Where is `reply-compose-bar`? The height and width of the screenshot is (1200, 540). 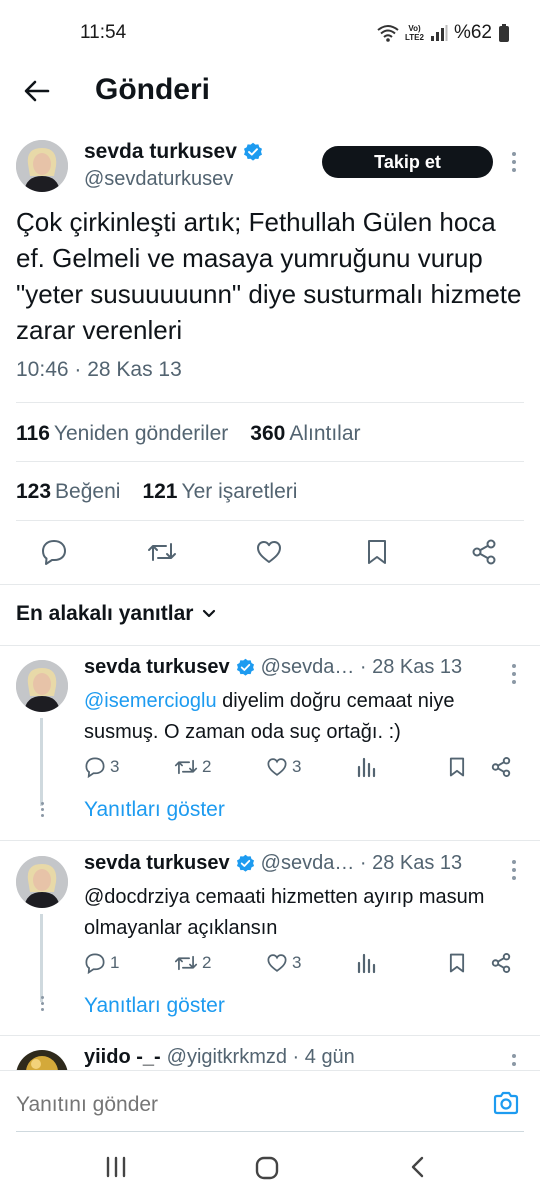 reply-compose-bar is located at coordinates (270, 1102).